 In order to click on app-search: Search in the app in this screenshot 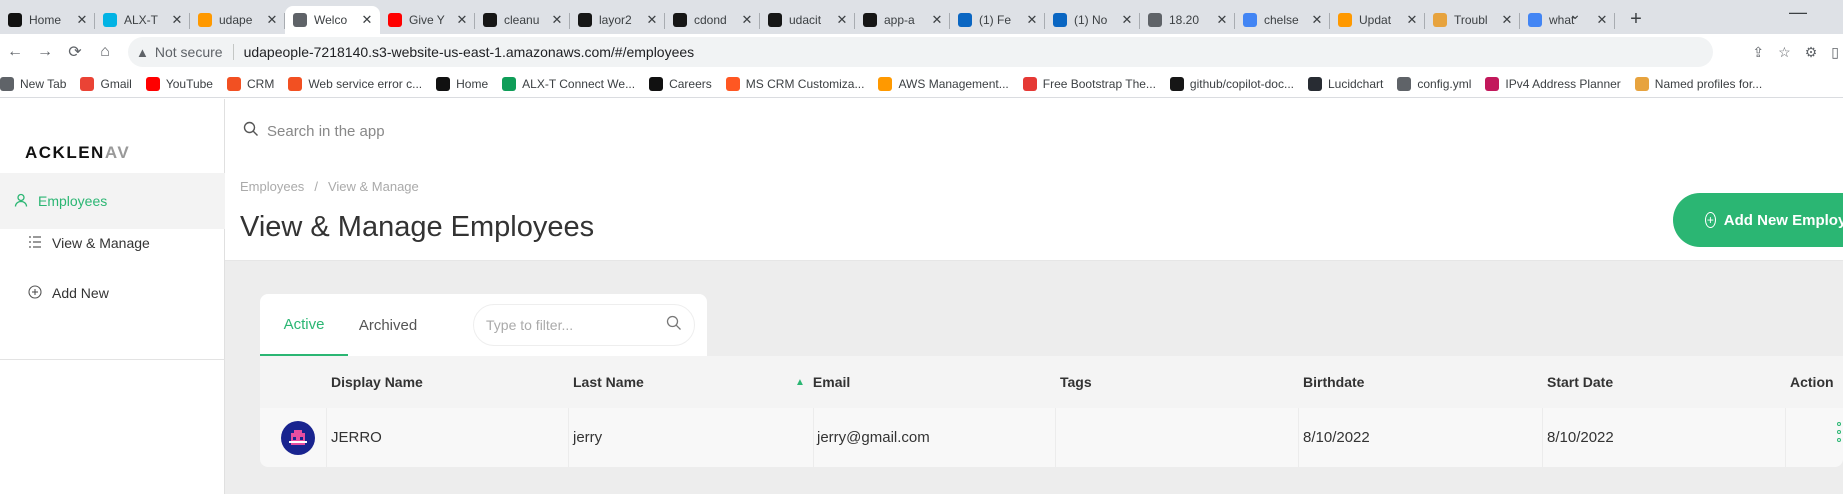, I will do `click(1034, 131)`.